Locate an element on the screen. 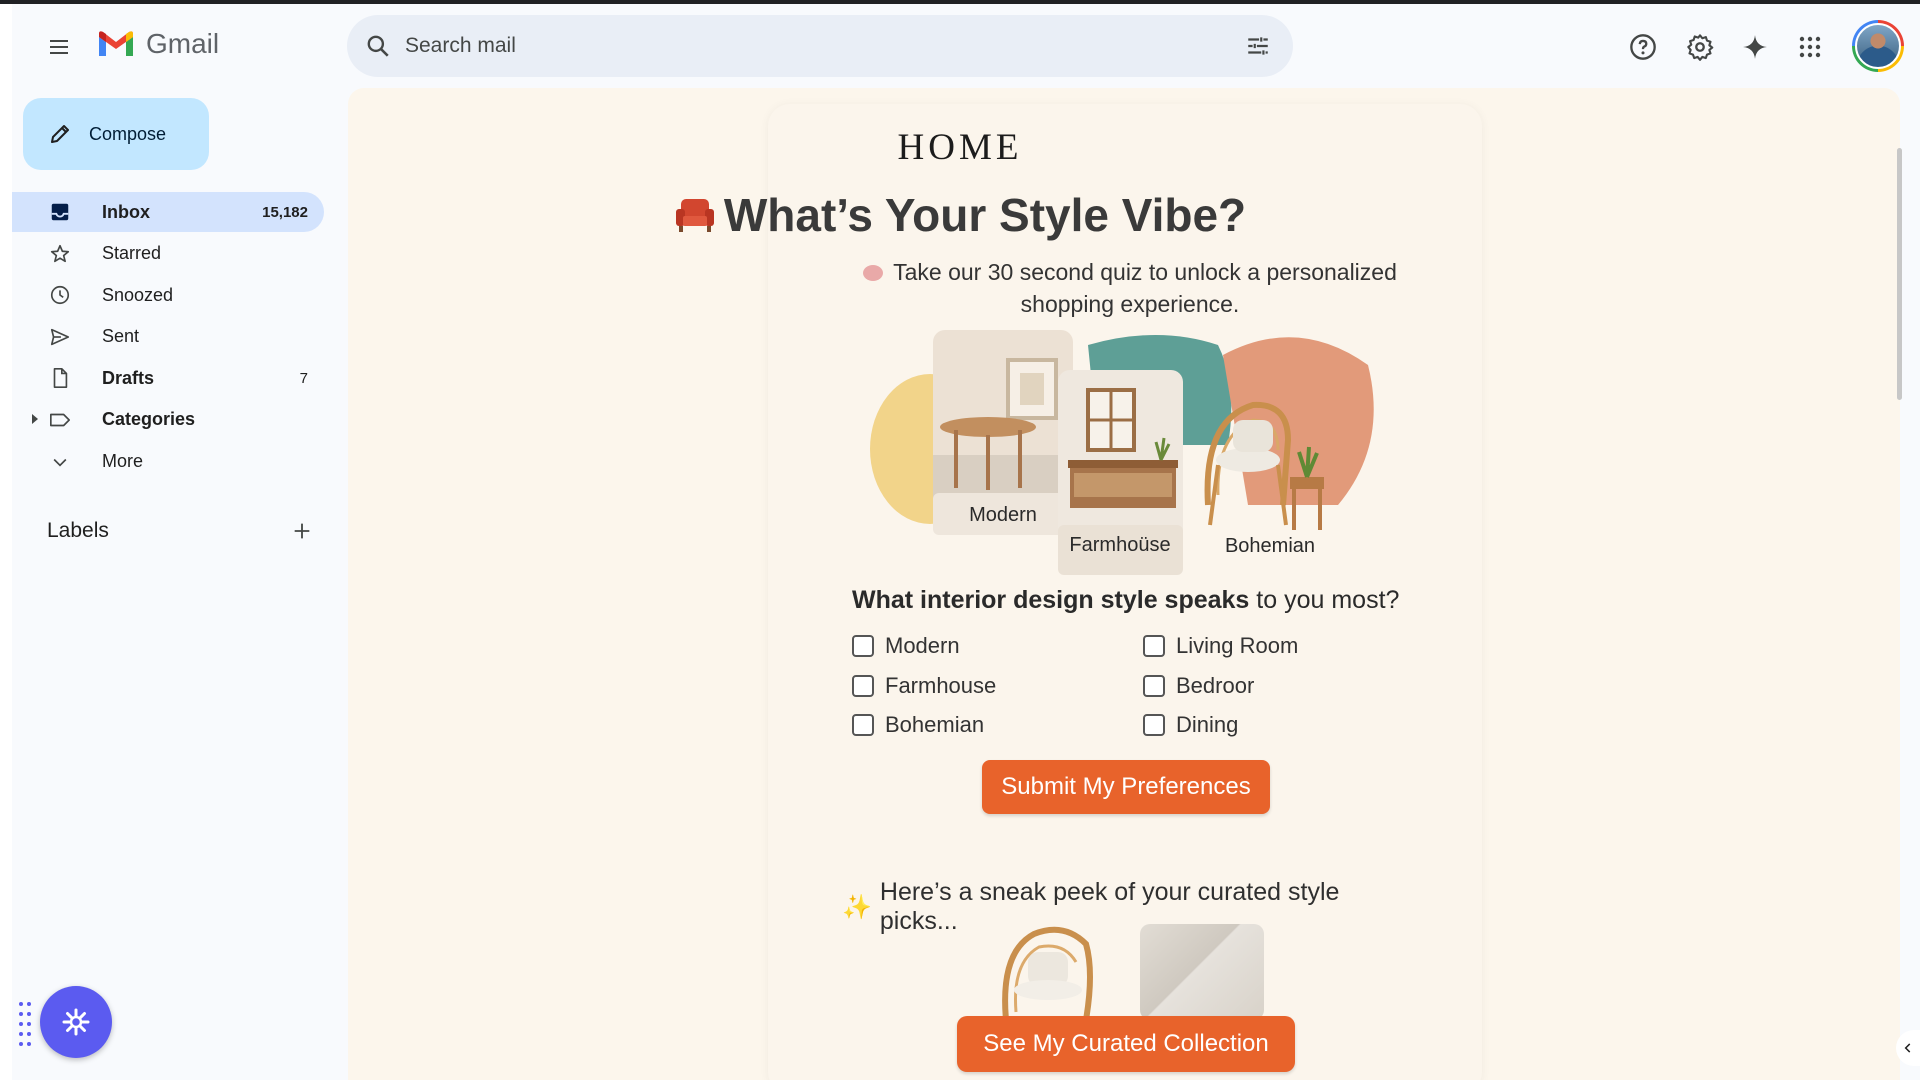 This screenshot has height=1080, width=1920. question-bold: What interior design style speaks is located at coordinates (1051, 600).